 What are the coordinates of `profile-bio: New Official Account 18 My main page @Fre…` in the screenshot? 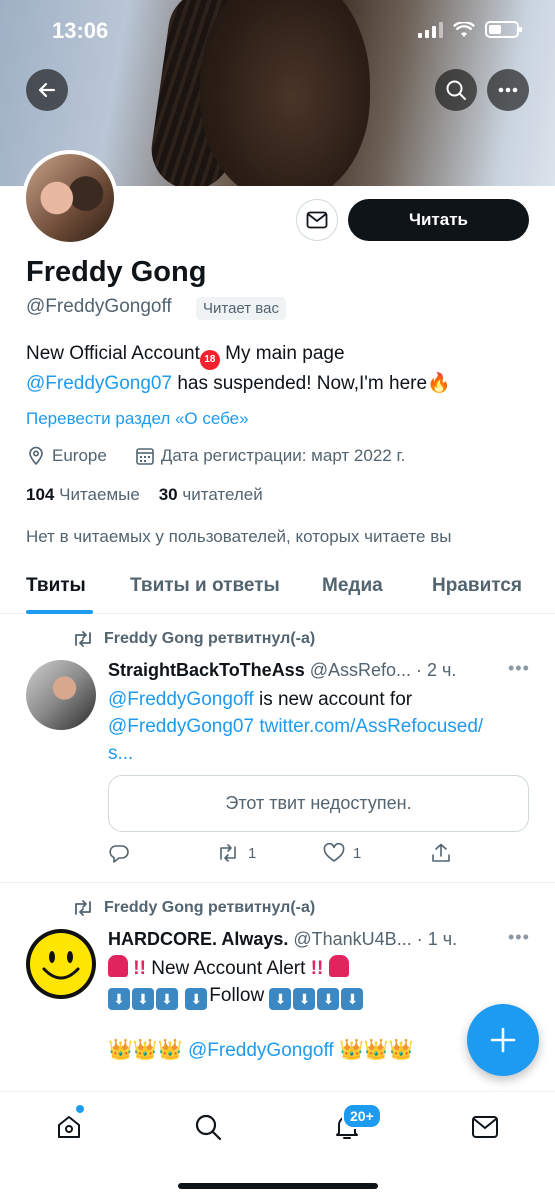 It's located at (281, 369).